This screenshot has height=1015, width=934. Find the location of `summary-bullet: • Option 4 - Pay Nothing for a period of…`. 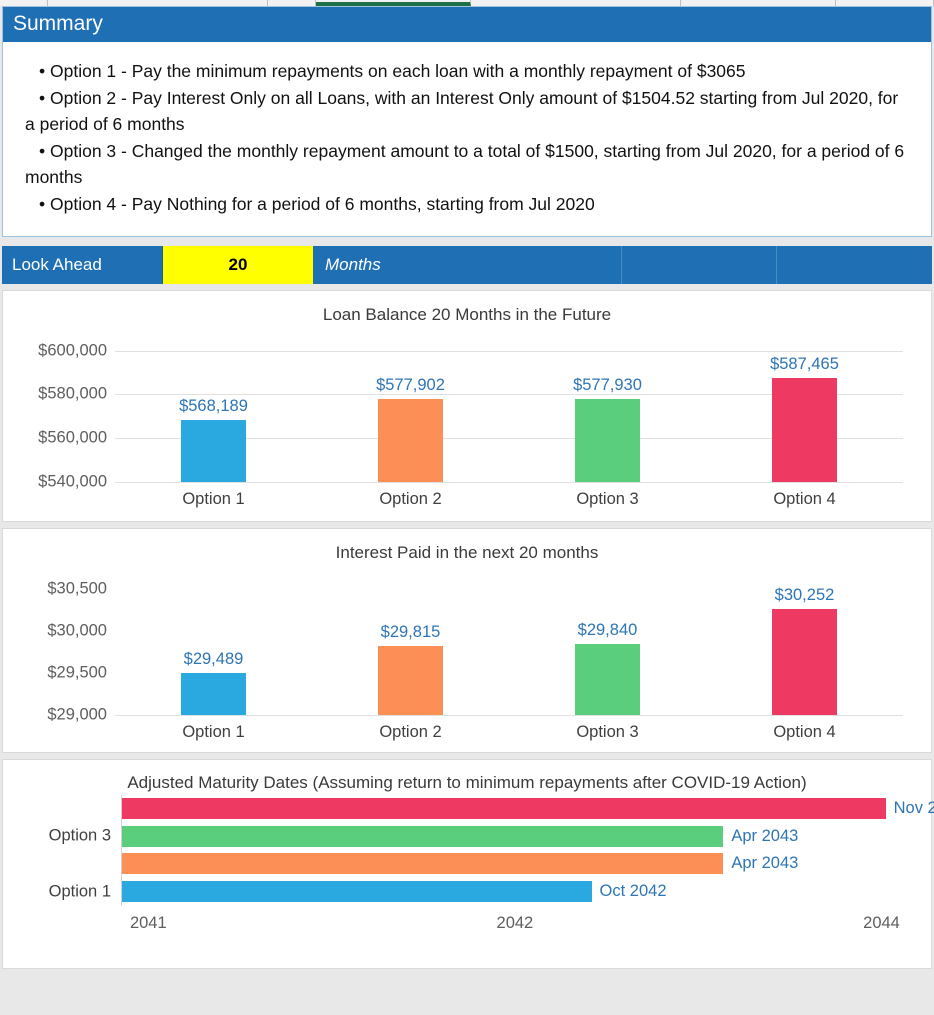

summary-bullet: • Option 4 - Pay Nothing for a period of… is located at coordinates (317, 204).